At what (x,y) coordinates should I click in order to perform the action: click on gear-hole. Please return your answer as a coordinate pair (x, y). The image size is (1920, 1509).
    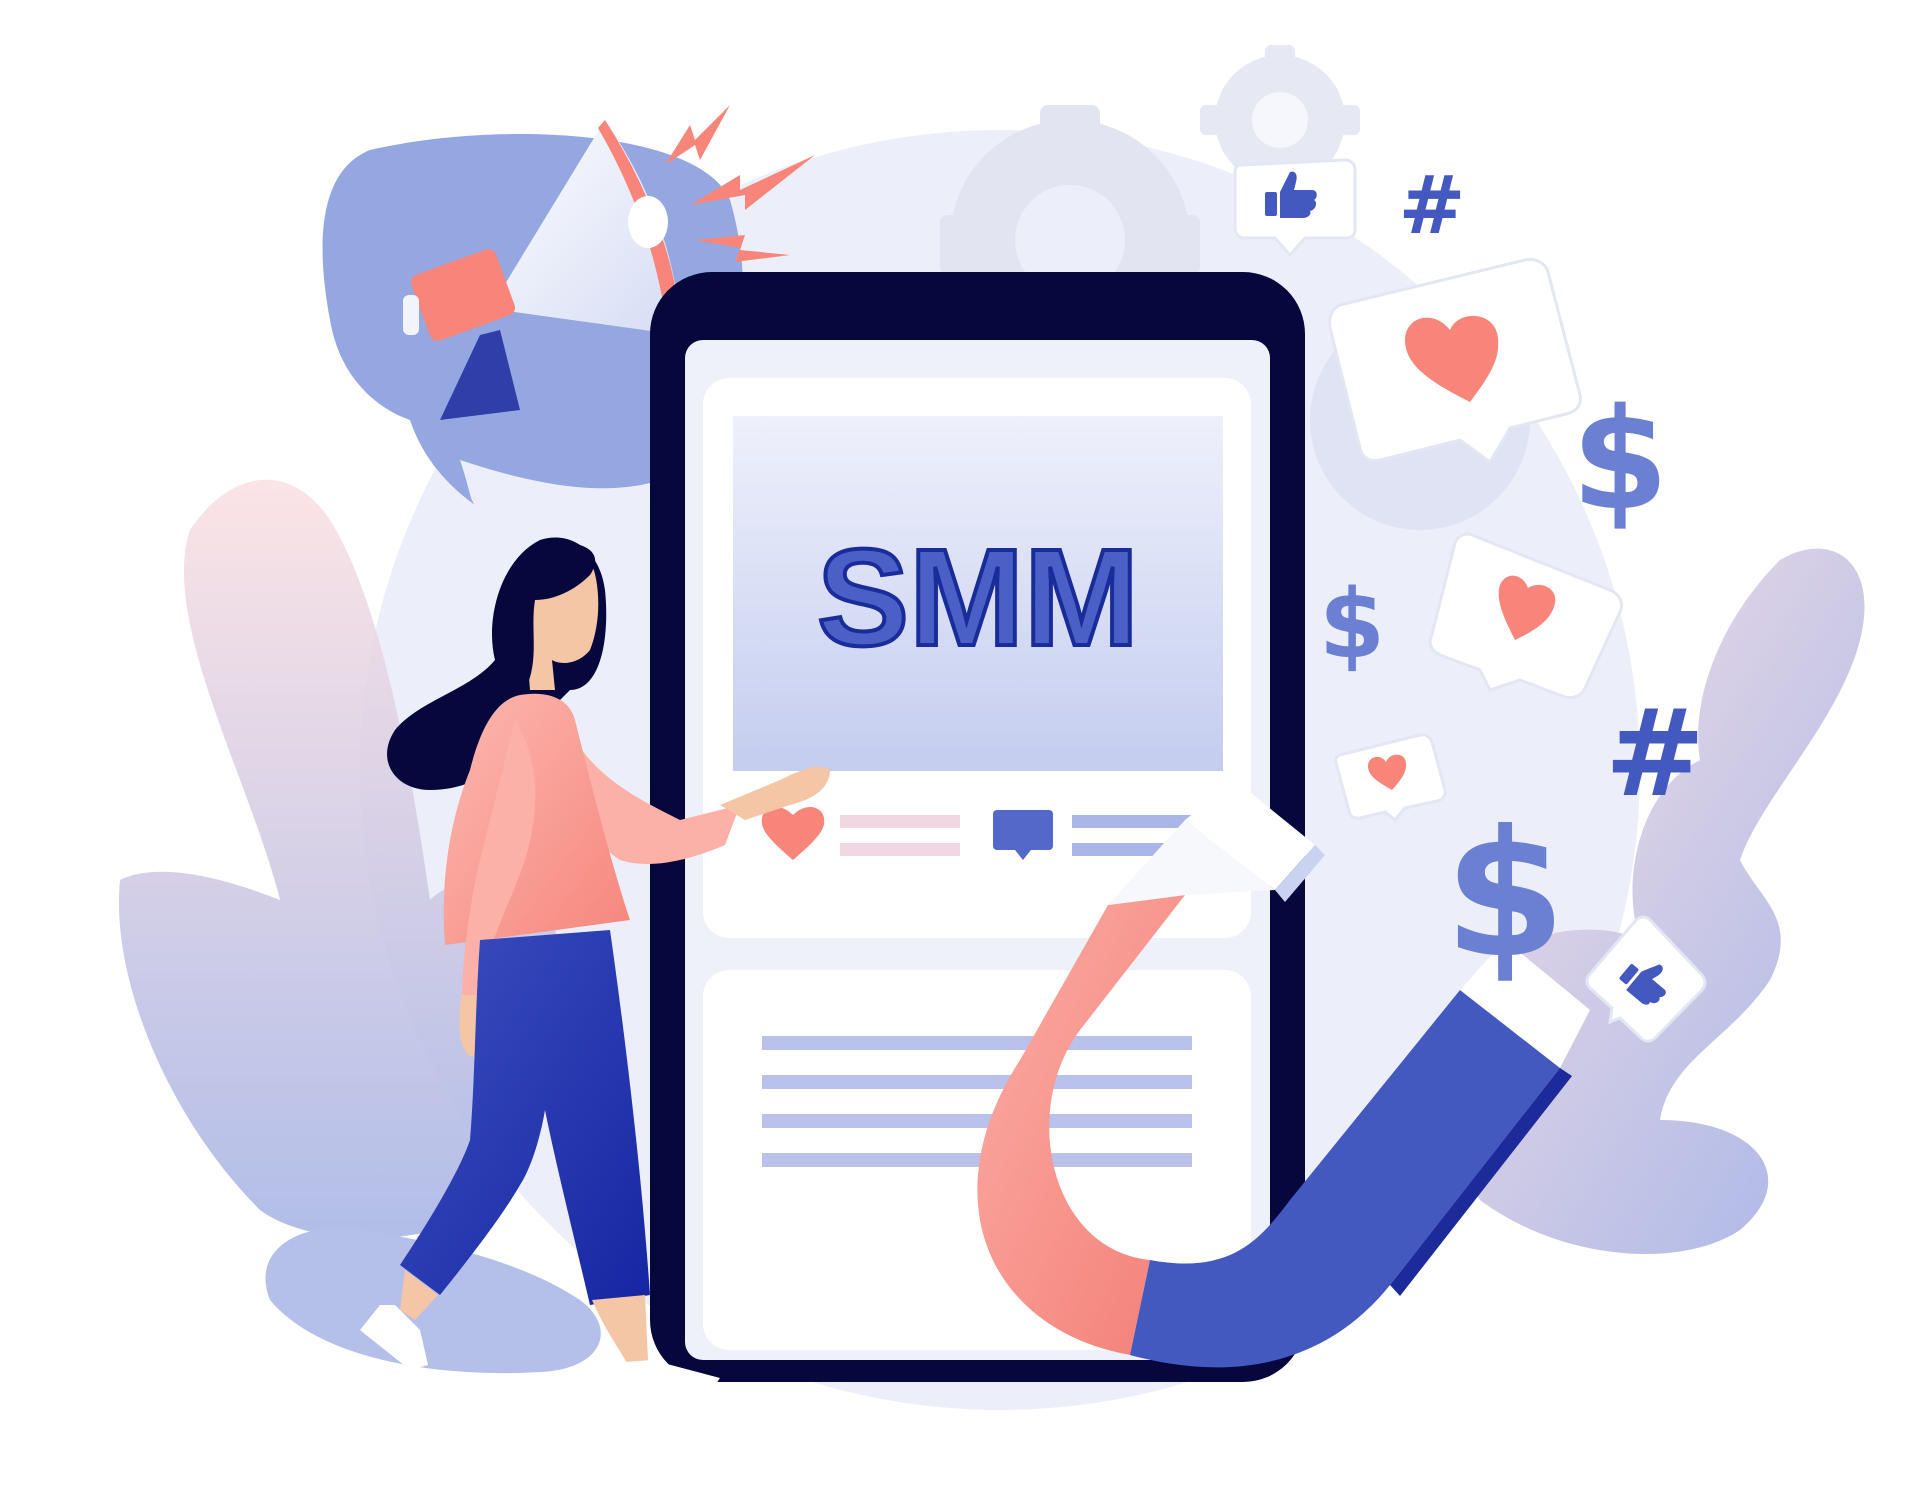
    Looking at the image, I should click on (1280, 120).